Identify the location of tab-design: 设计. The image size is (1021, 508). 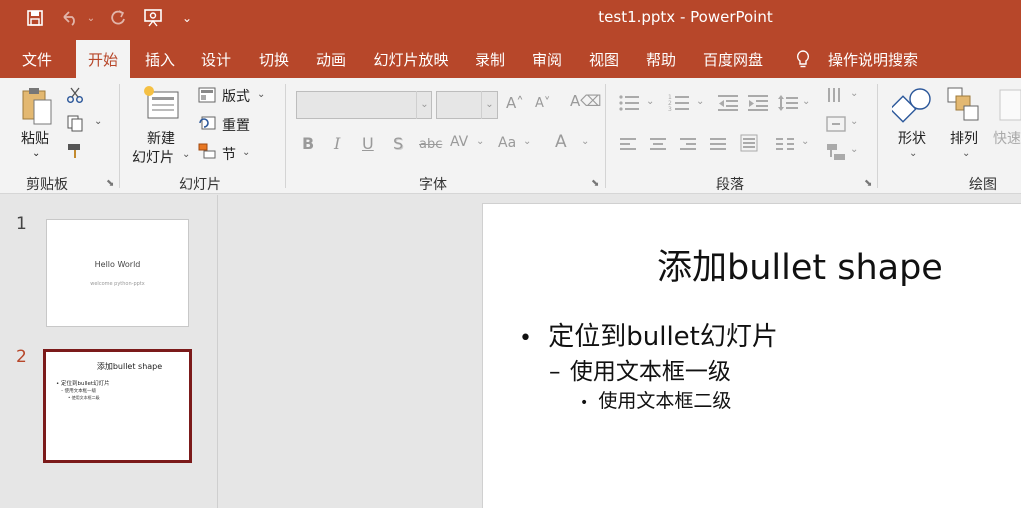
(216, 59).